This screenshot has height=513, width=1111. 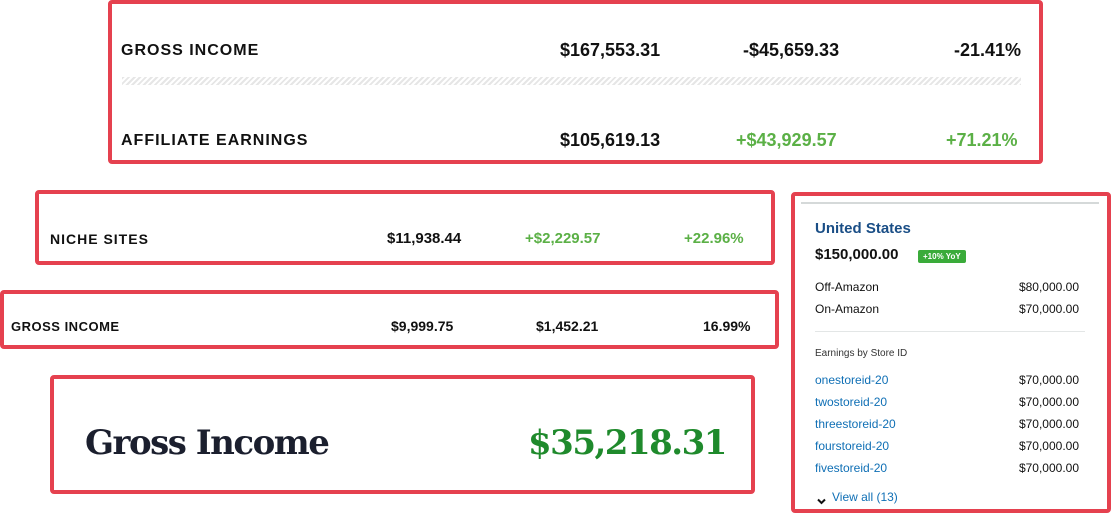 What do you see at coordinates (563, 238) in the screenshot?
I see `niche-sites-change: +$2,229.57` at bounding box center [563, 238].